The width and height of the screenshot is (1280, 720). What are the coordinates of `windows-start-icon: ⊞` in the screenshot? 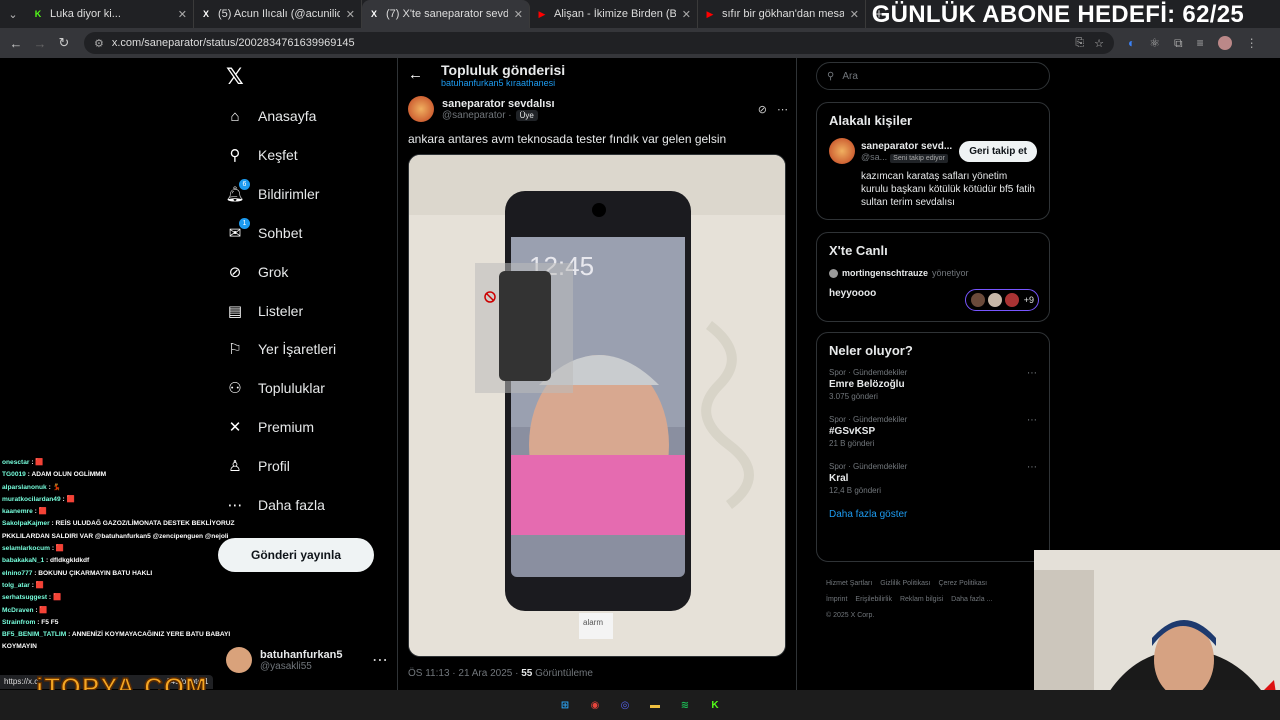 It's located at (565, 705).